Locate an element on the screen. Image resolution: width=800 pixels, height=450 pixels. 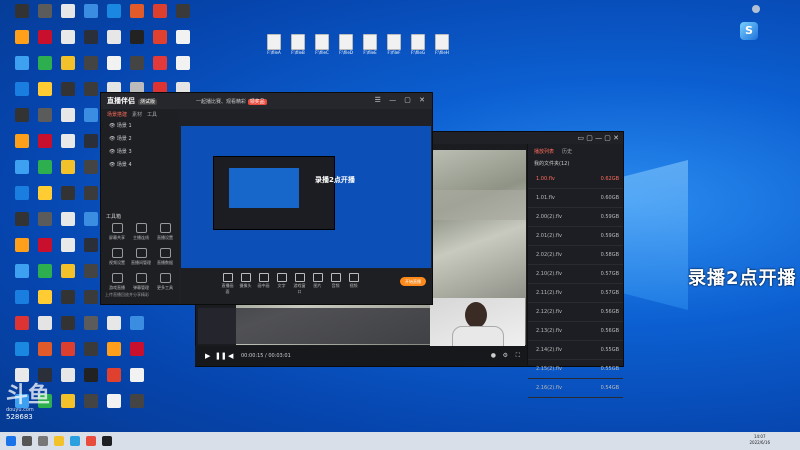
source-button: 画中画 is located at coordinates (263, 284).